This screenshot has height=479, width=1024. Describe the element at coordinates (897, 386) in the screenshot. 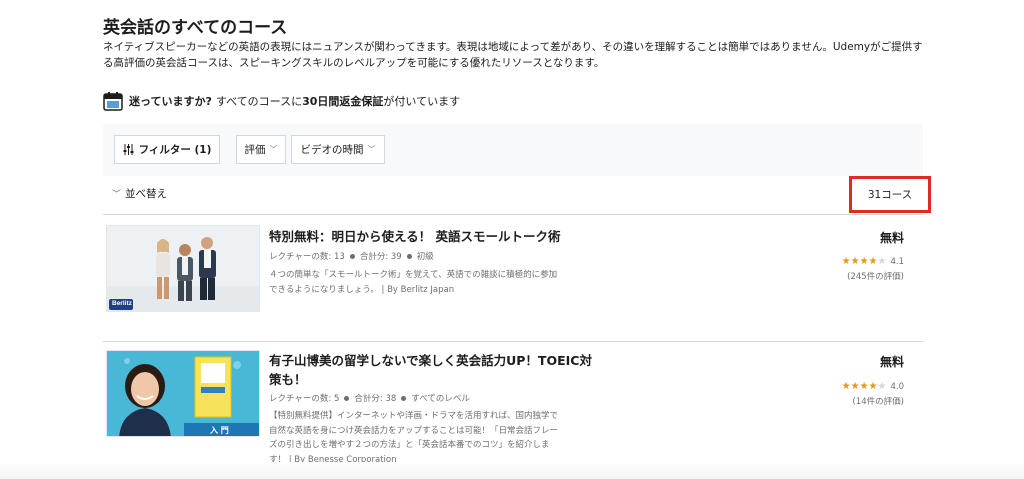

I see `course-rating-value: 4.0` at that location.